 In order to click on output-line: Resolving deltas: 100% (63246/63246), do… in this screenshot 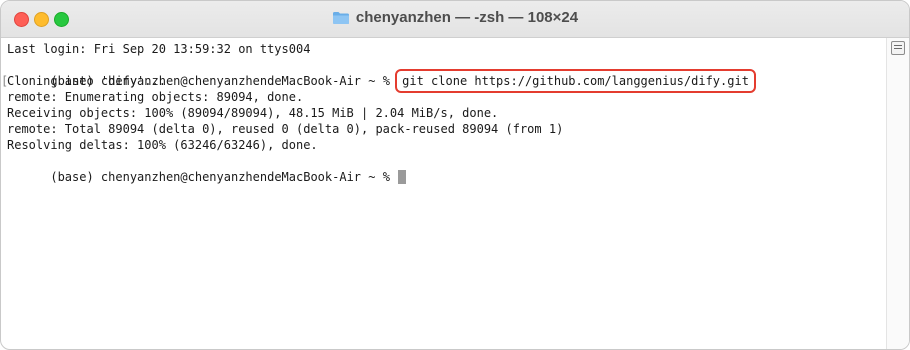, I will do `click(162, 145)`.